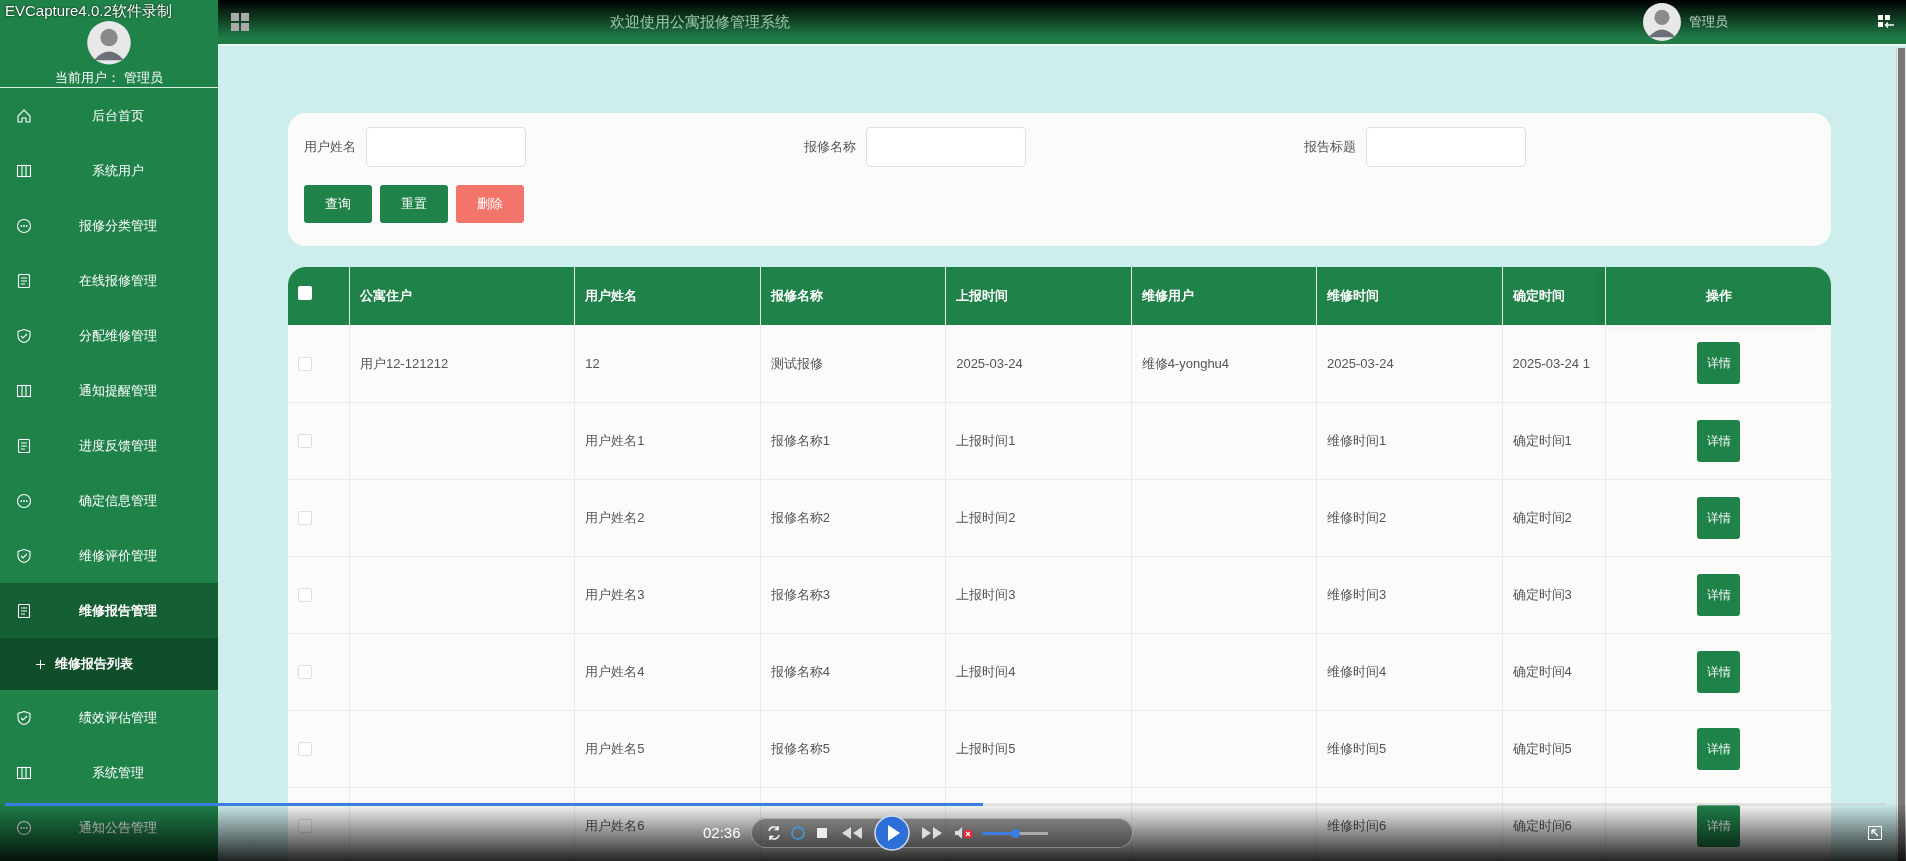  Describe the element at coordinates (1330, 147) in the screenshot. I see `field-label: 报告标题` at that location.